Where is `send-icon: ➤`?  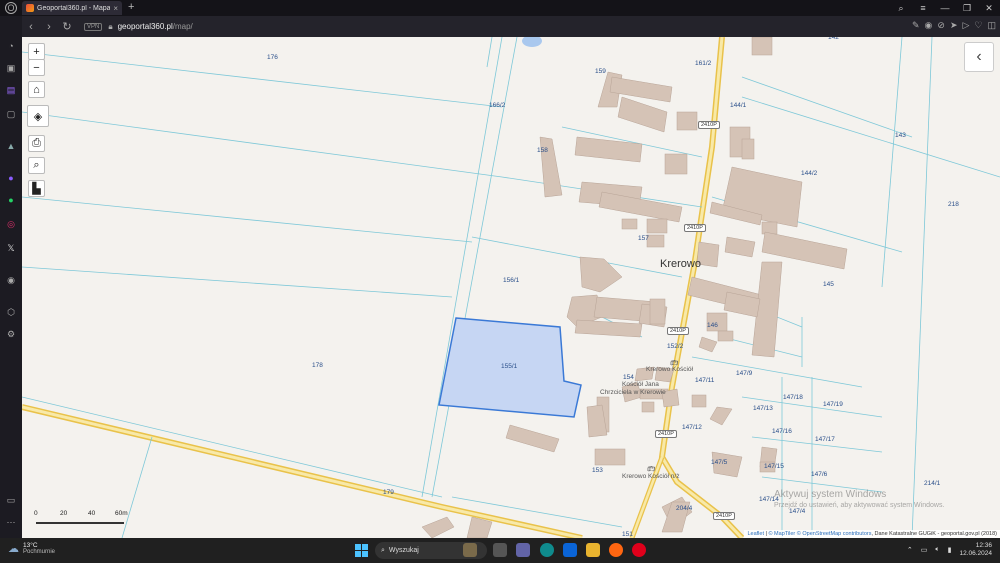 send-icon: ➤ is located at coordinates (954, 25).